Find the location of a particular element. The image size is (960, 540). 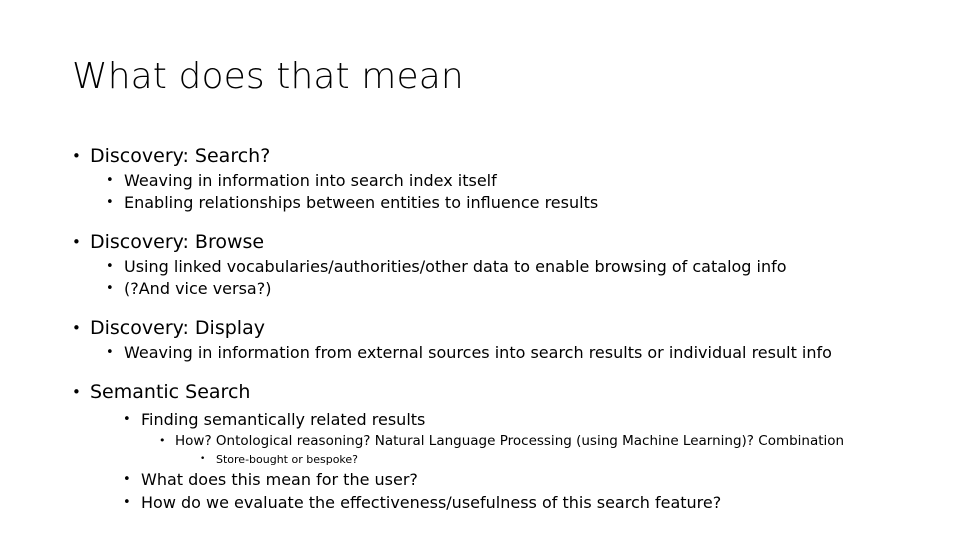

bullet-level3-finding-semantically-related: • Finding semantically related results is located at coordinates (497, 419).